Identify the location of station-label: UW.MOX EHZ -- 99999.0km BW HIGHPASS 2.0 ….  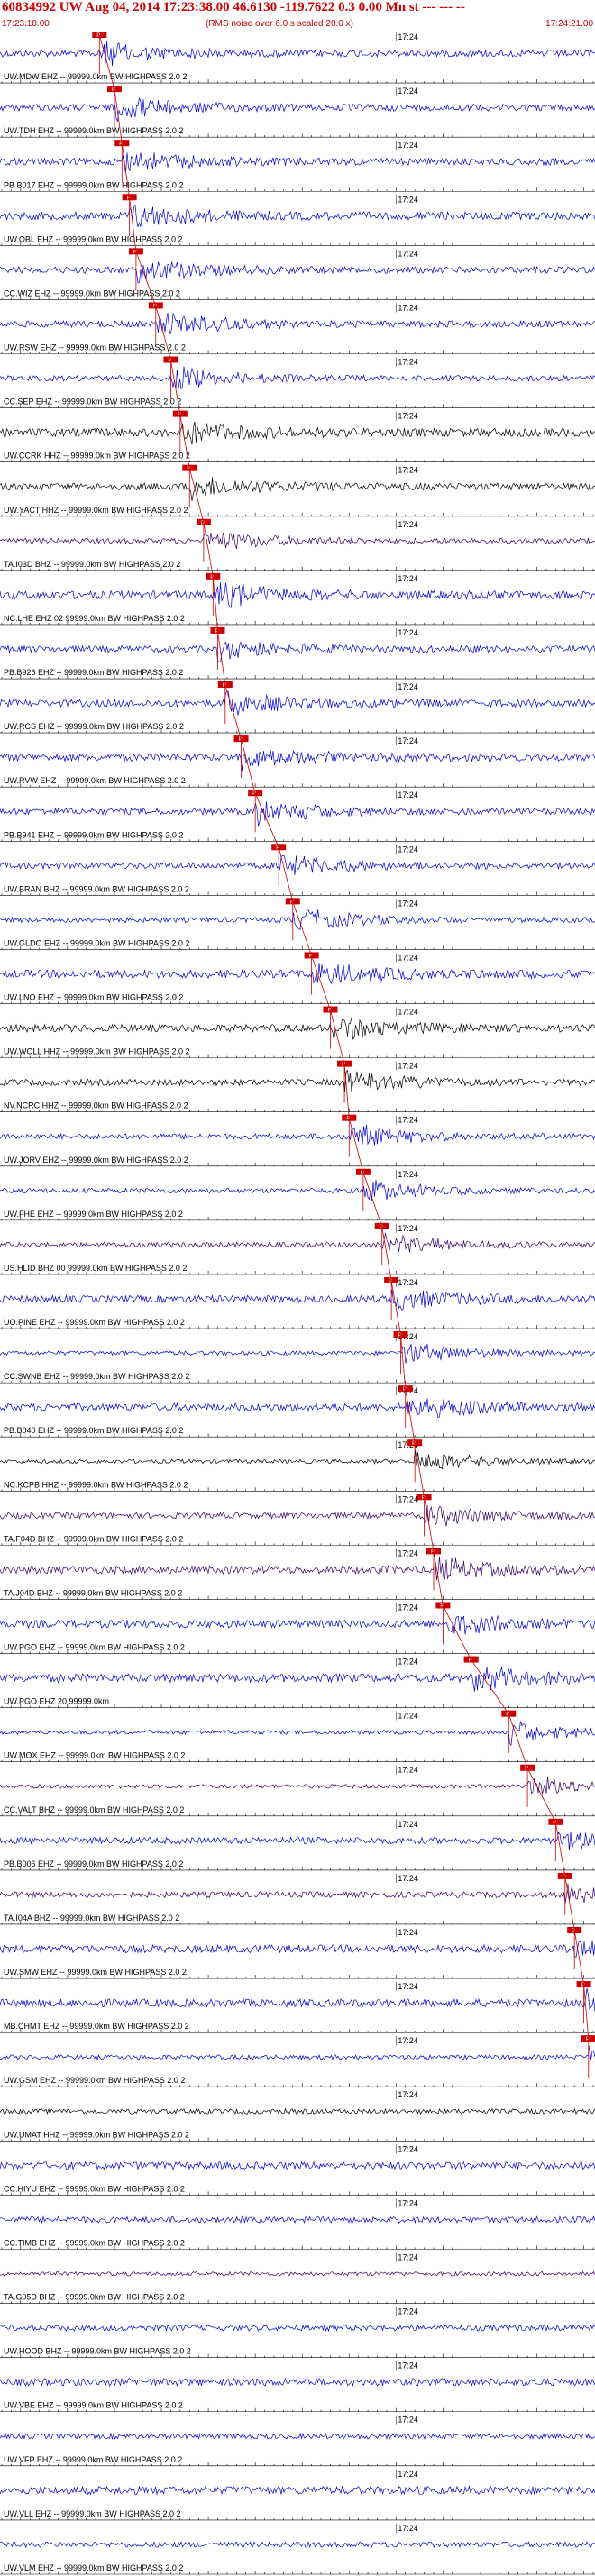
(94, 1755).